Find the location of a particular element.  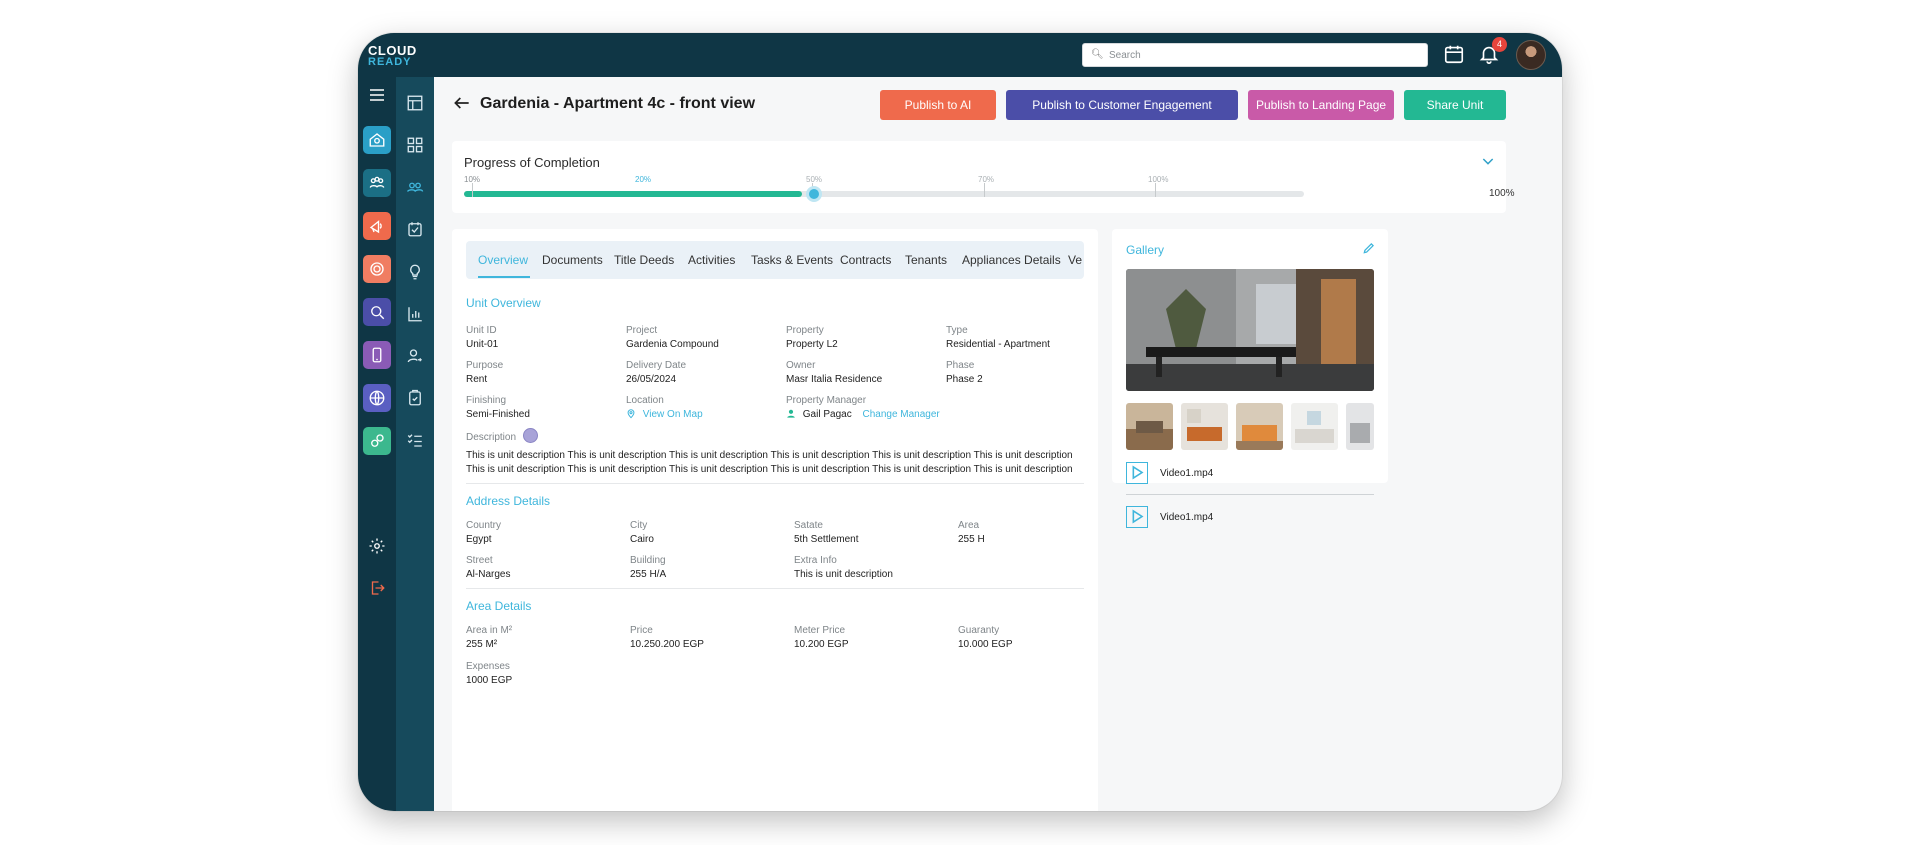

tab-documents: Documents is located at coordinates (572, 260).